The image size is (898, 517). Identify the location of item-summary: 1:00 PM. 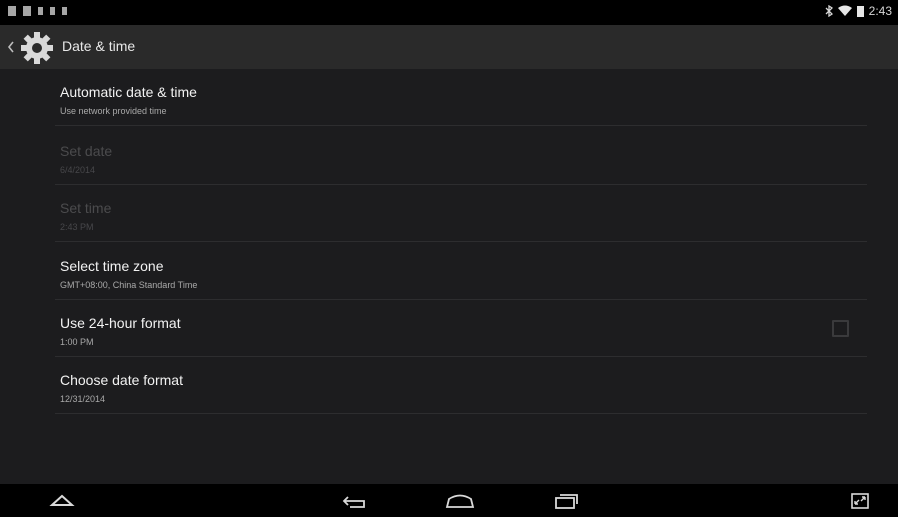
(77, 342).